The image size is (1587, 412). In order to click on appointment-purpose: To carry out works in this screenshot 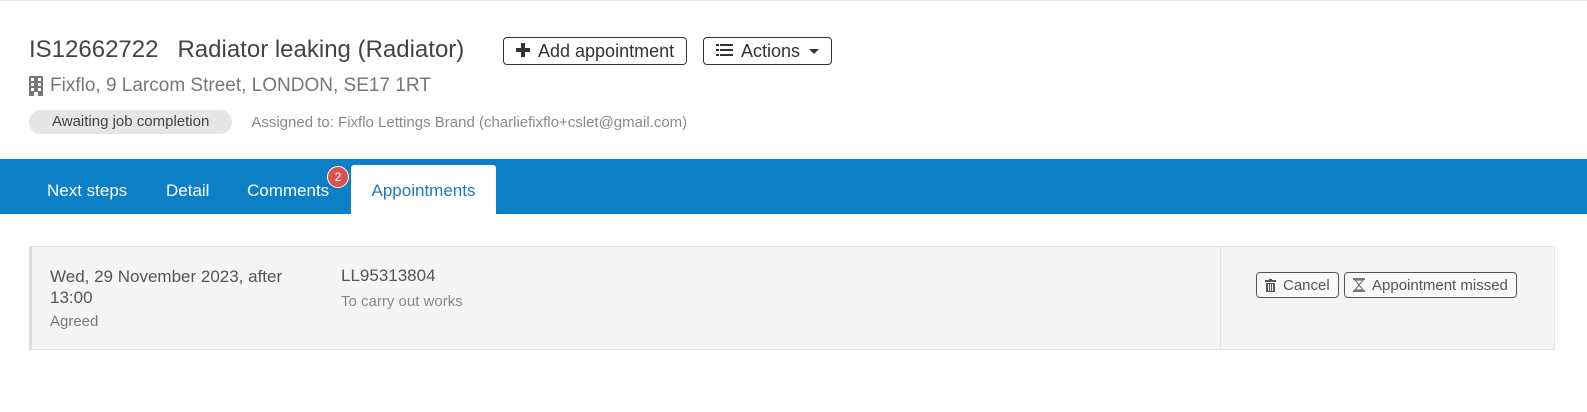, I will do `click(402, 301)`.